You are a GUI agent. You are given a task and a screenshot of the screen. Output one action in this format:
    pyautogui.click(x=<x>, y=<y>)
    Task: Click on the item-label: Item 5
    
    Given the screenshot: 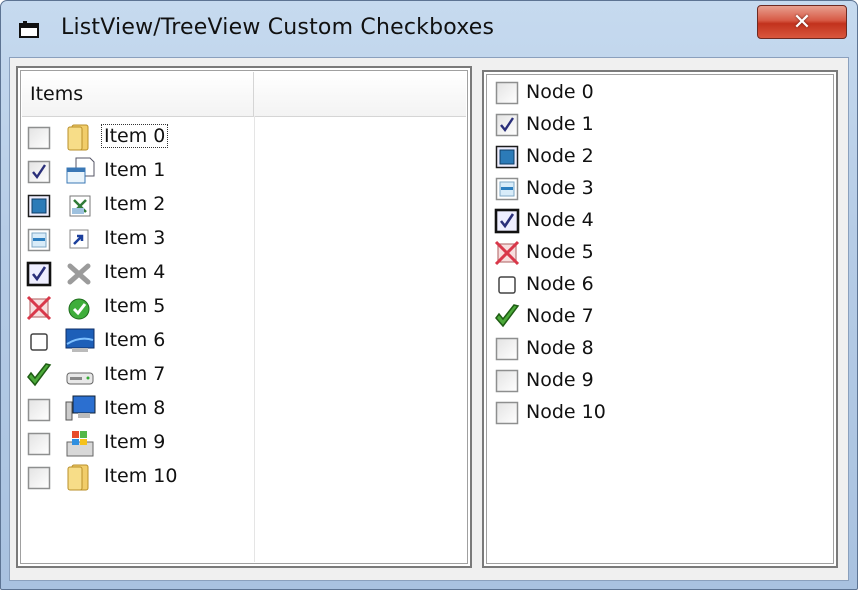 What is the action you would take?
    pyautogui.click(x=135, y=306)
    